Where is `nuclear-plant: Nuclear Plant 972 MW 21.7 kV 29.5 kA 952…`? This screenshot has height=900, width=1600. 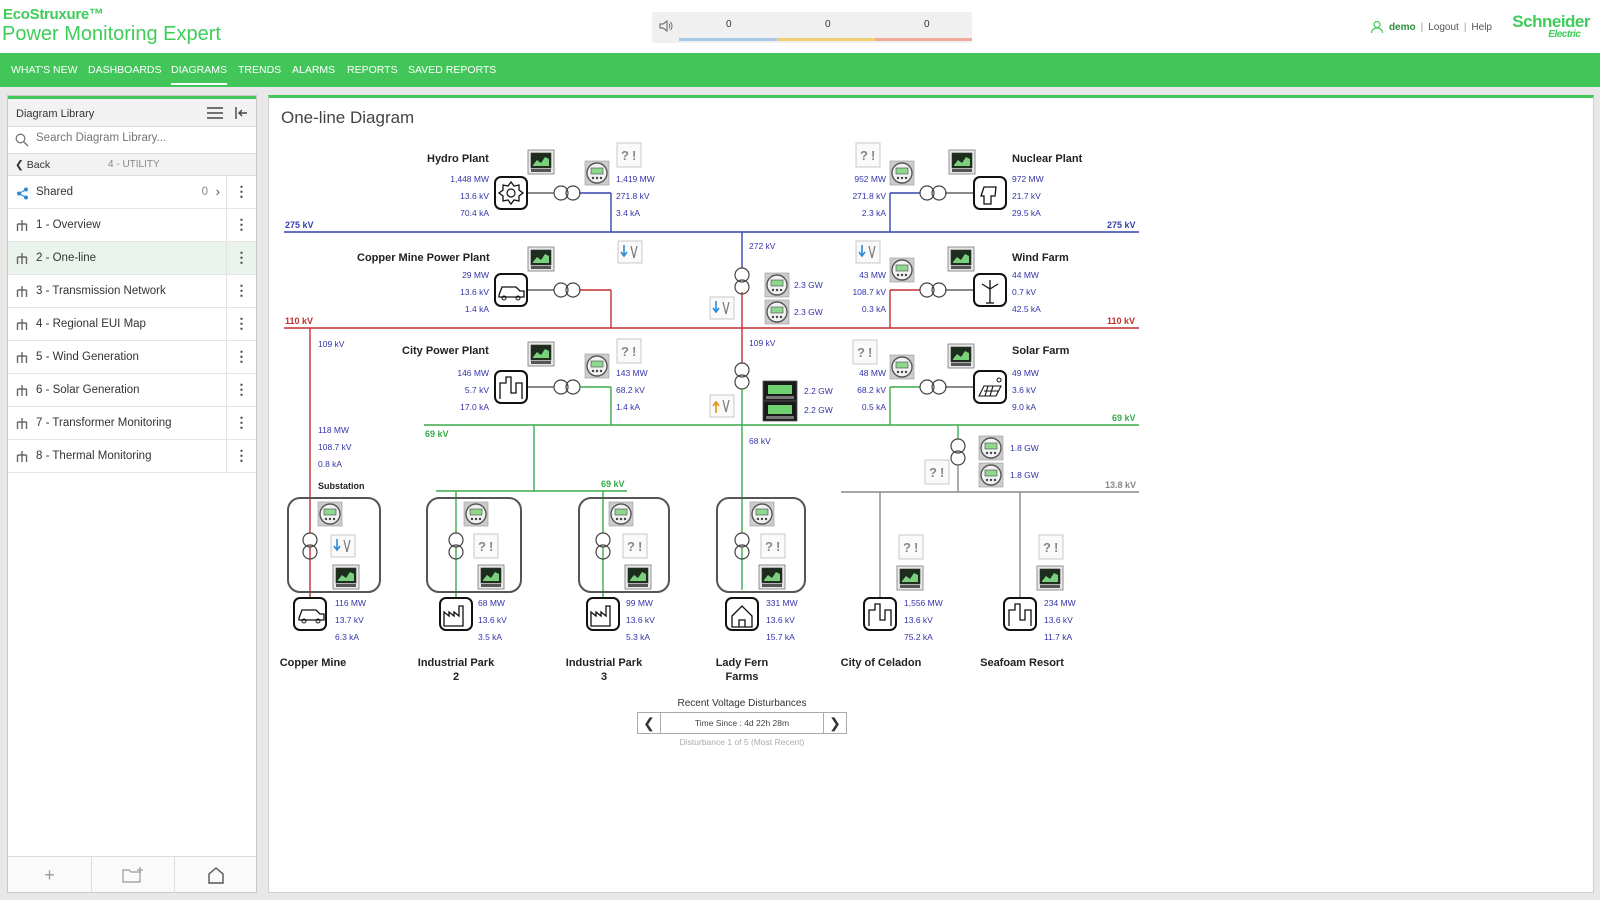
nuclear-plant: Nuclear Plant 972 MW 21.7 kV 29.5 kA 952… is located at coordinates (967, 187).